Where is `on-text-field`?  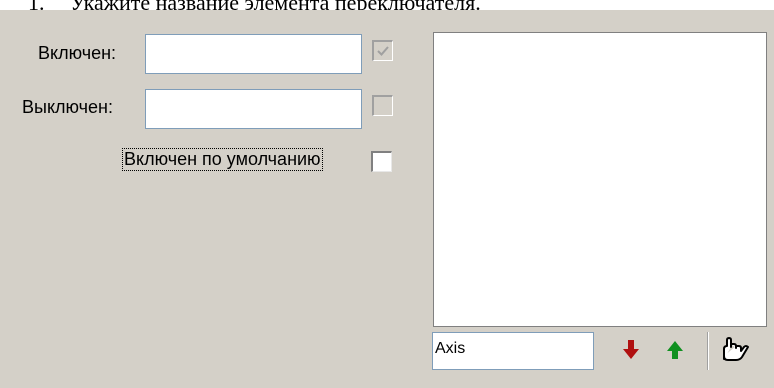
on-text-field is located at coordinates (253, 54).